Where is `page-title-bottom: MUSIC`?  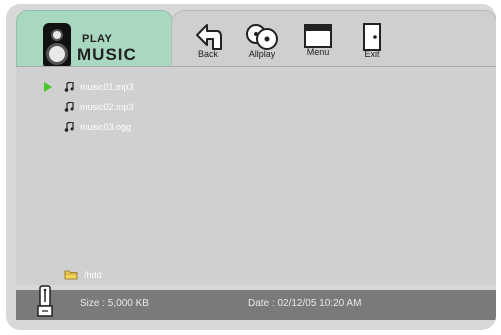
page-title-bottom: MUSIC is located at coordinates (107, 54).